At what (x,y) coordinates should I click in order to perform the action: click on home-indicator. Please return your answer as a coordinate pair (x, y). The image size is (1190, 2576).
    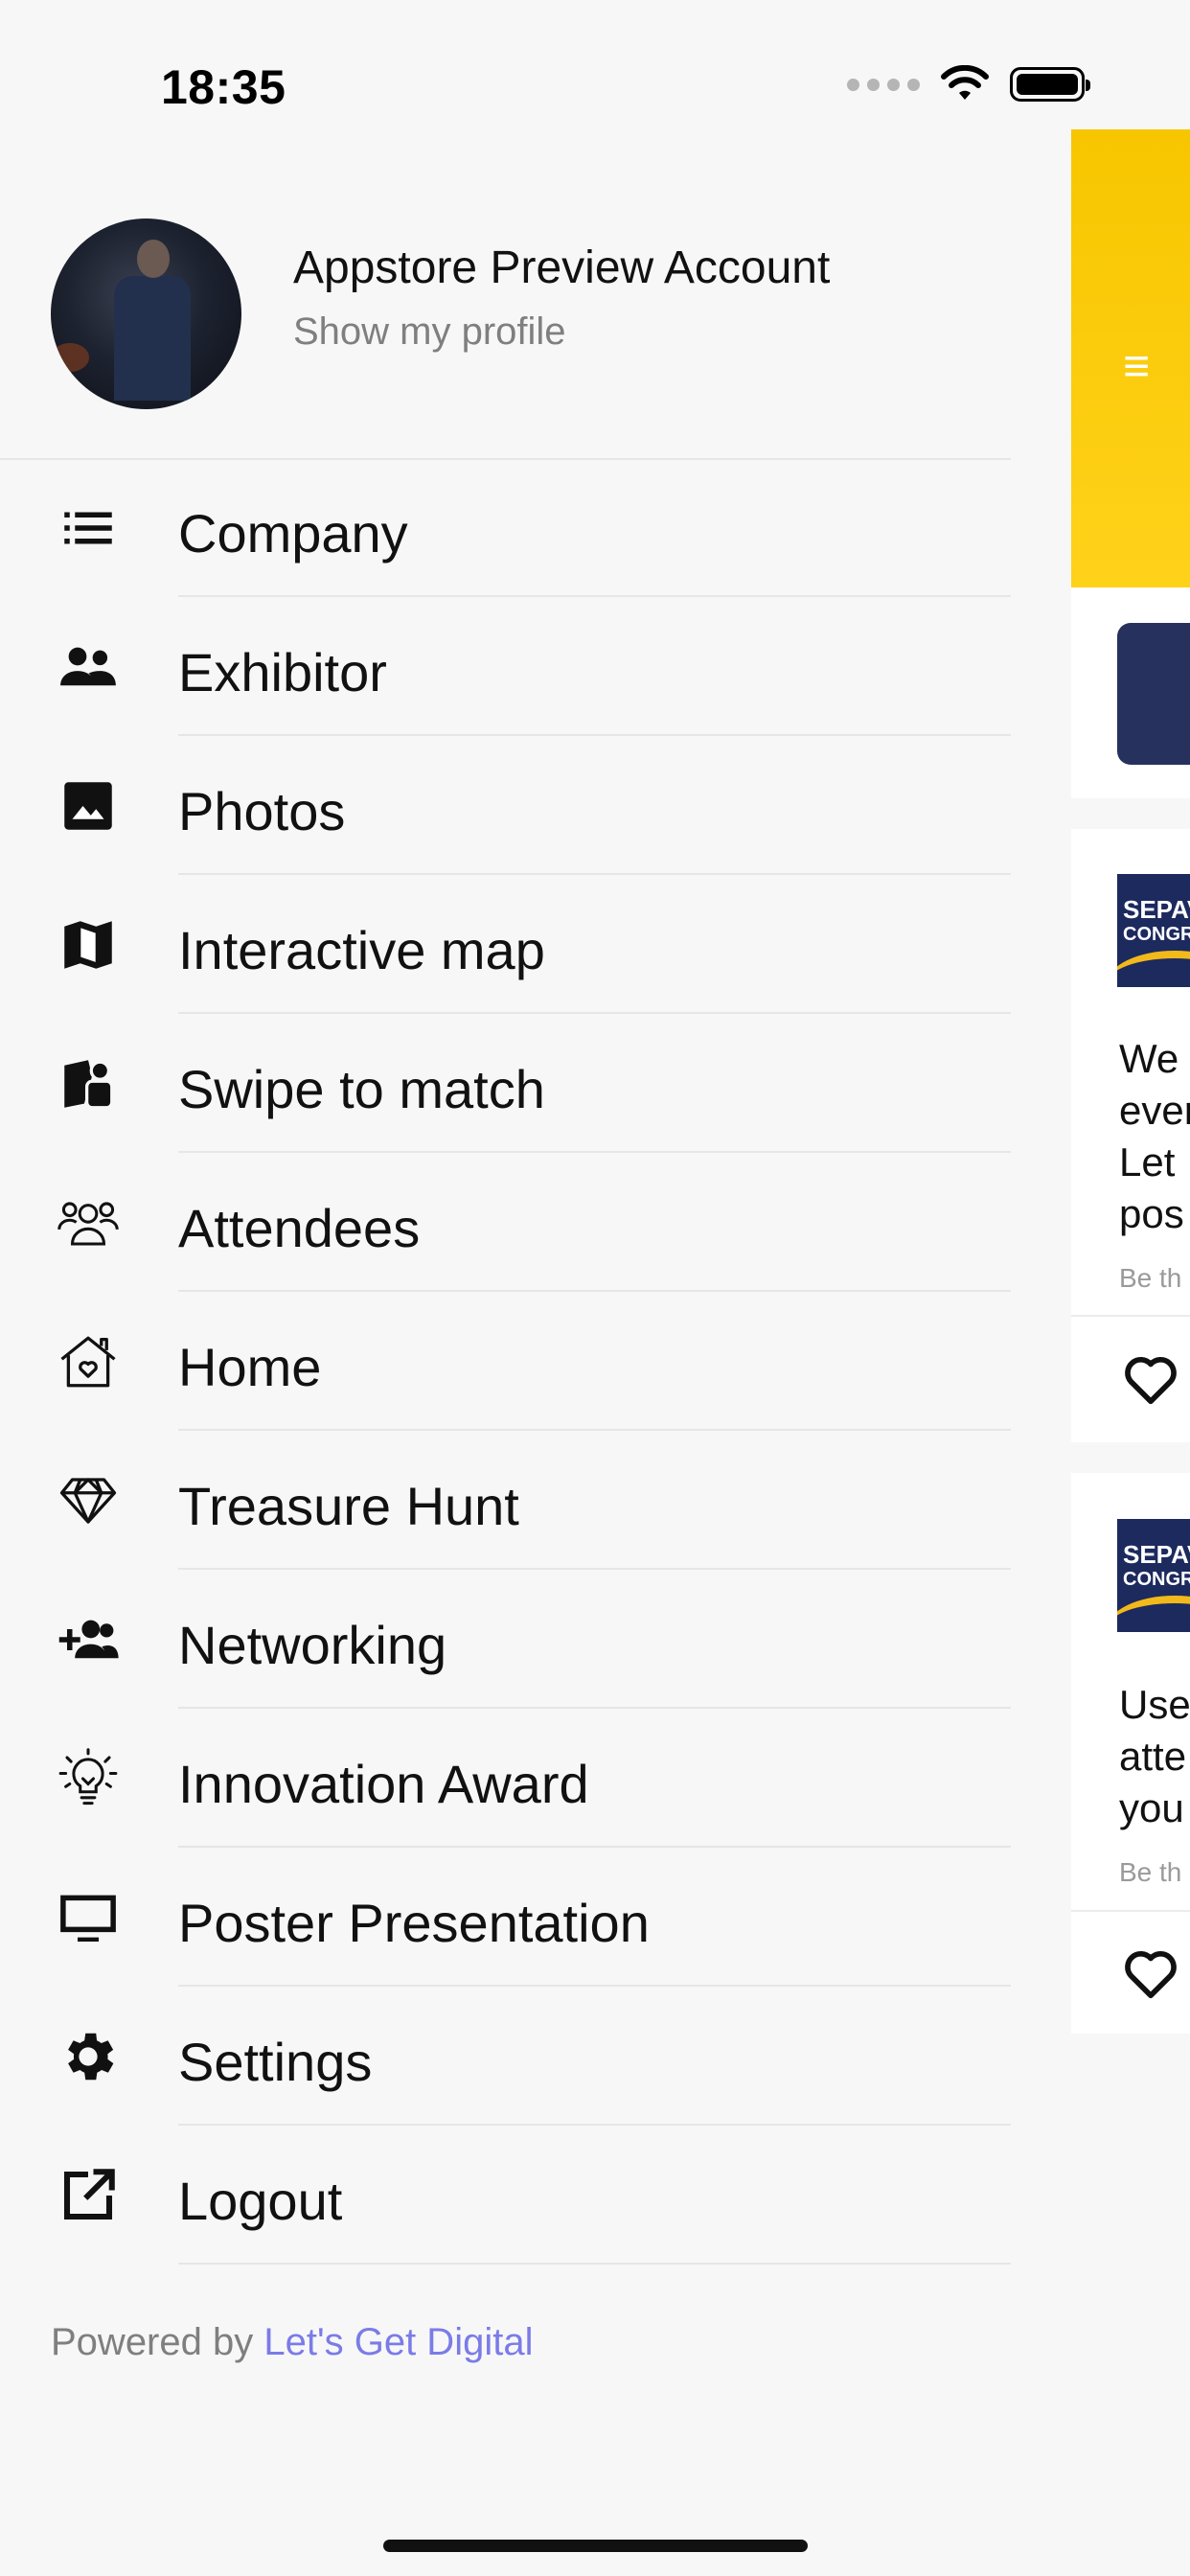
    Looking at the image, I should click on (595, 2546).